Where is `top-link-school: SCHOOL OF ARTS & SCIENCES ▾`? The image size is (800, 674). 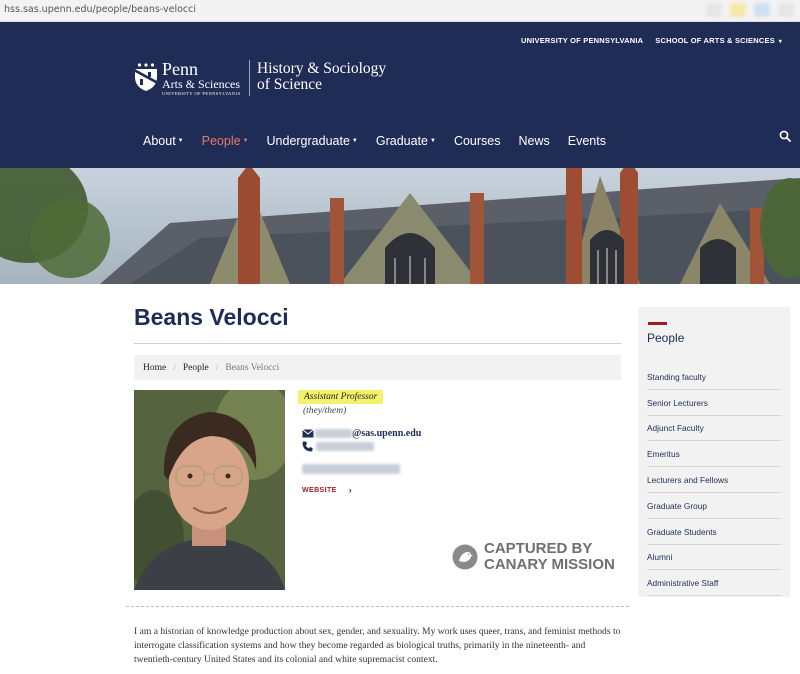
top-link-school: SCHOOL OF ARTS & SCIENCES ▾ is located at coordinates (718, 40).